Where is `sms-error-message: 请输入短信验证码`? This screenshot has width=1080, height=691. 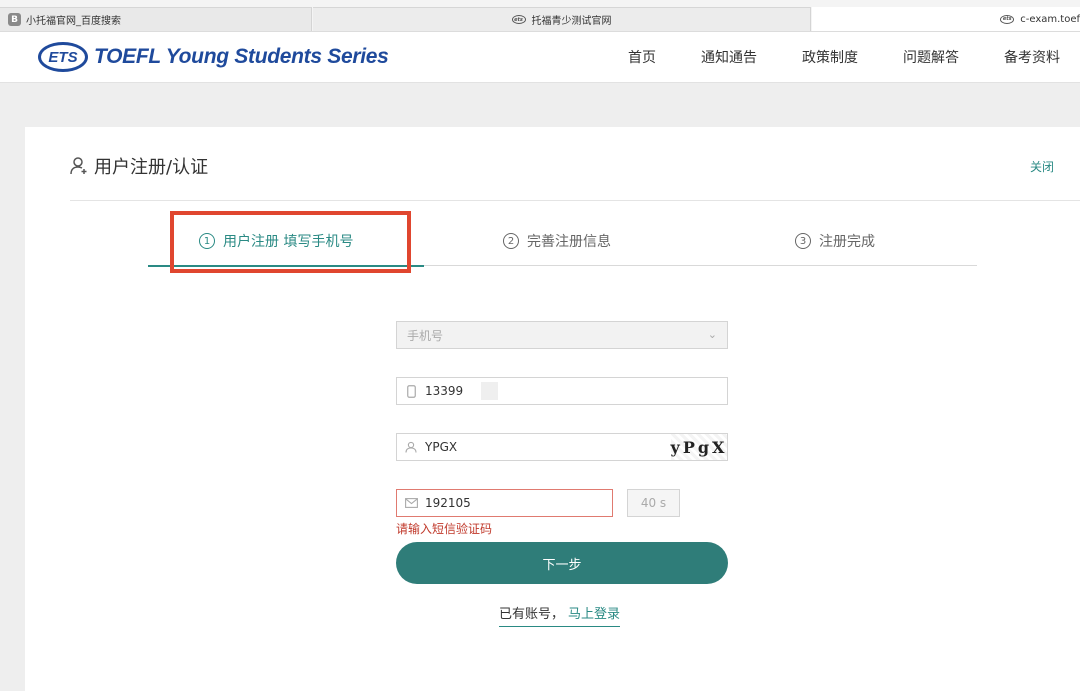
sms-error-message: 请输入短信验证码 is located at coordinates (444, 529).